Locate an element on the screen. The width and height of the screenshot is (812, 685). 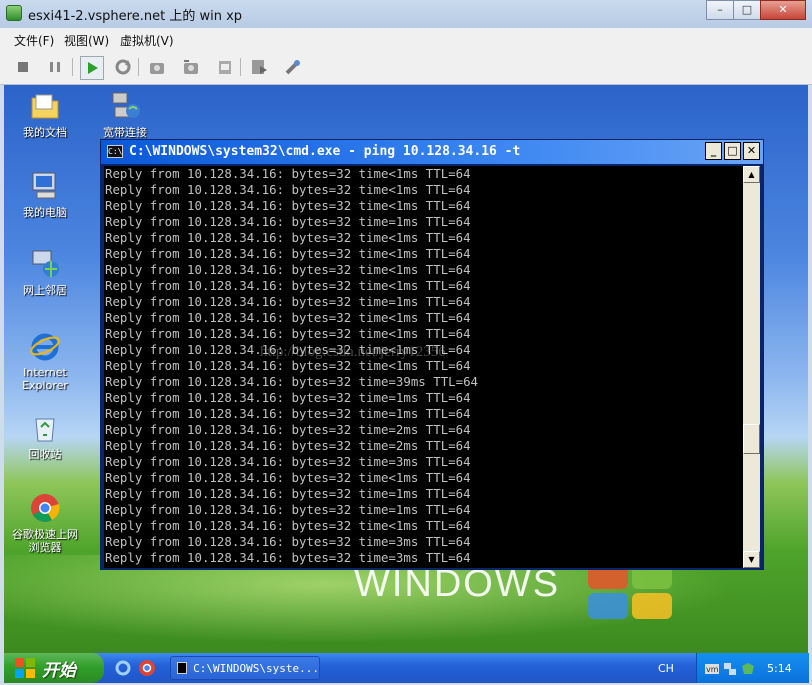
windows-flag-logo is located at coordinates (633, 593).